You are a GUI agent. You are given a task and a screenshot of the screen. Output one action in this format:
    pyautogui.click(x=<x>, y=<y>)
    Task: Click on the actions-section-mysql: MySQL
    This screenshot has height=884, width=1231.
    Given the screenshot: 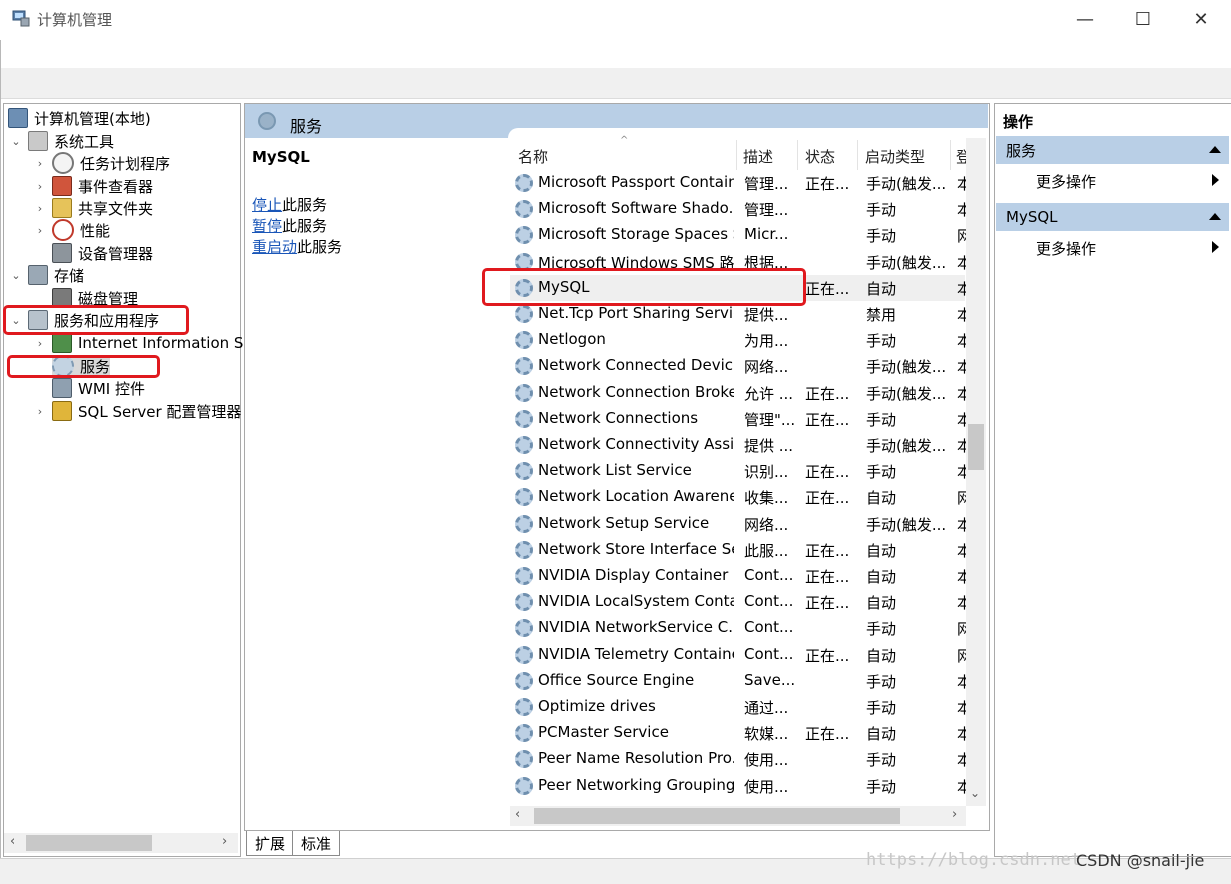 What is the action you would take?
    pyautogui.click(x=1112, y=217)
    